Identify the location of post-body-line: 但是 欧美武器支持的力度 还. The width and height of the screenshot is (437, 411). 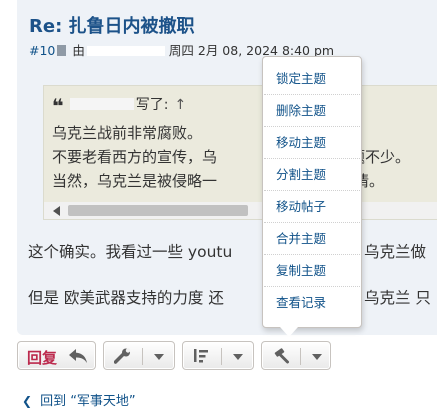
(126, 298).